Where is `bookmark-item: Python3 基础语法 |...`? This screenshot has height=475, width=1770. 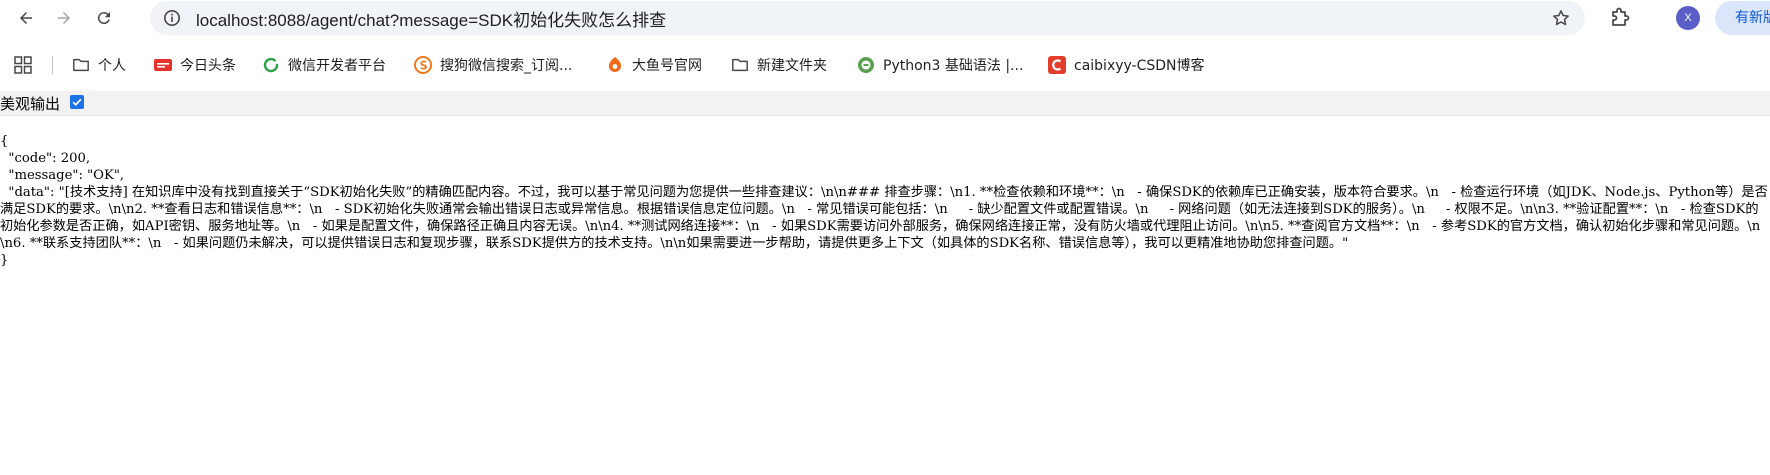 bookmark-item: Python3 基础语法 |... is located at coordinates (940, 65).